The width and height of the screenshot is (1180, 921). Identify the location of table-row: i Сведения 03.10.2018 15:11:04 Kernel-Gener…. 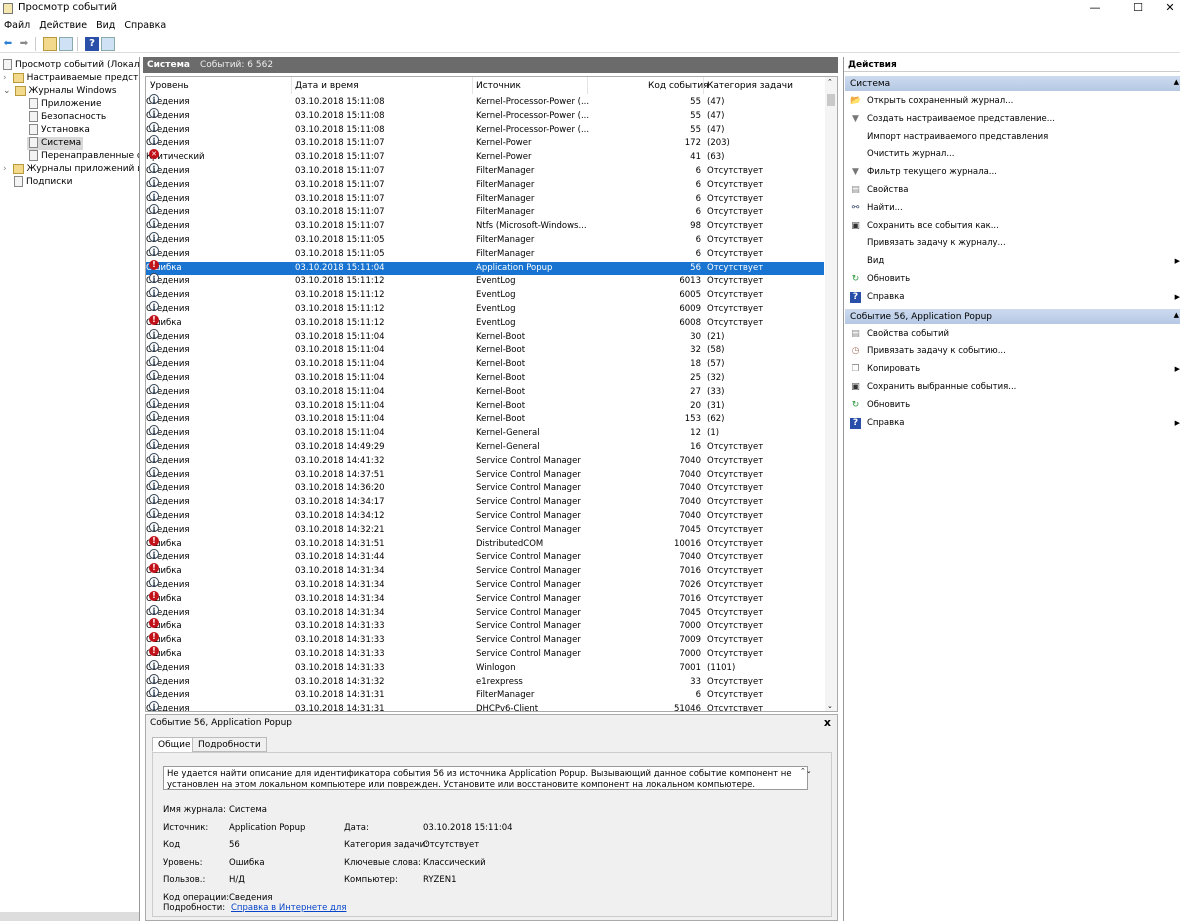
(485, 433).